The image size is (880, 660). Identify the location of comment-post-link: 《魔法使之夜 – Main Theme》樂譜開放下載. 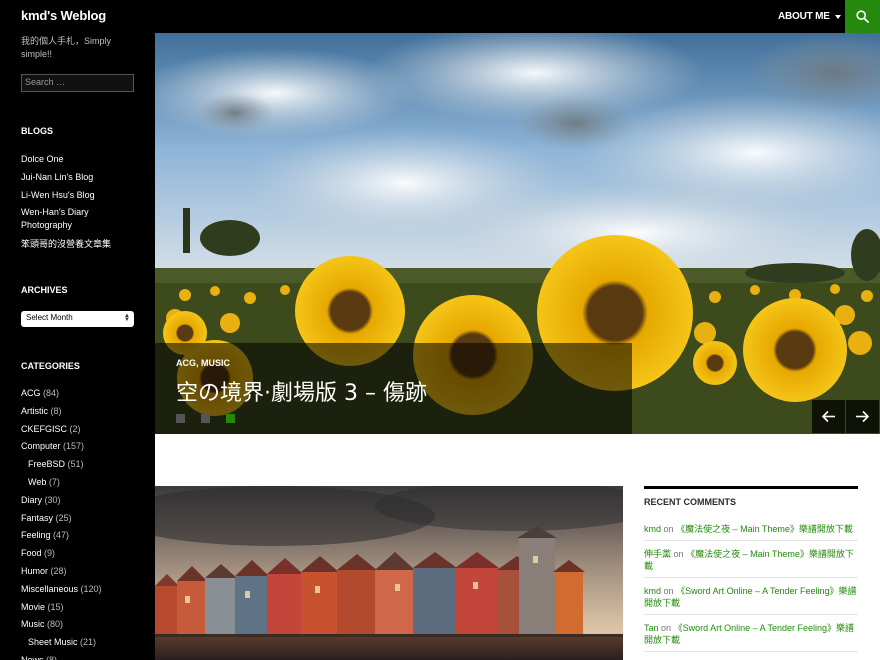
(764, 529).